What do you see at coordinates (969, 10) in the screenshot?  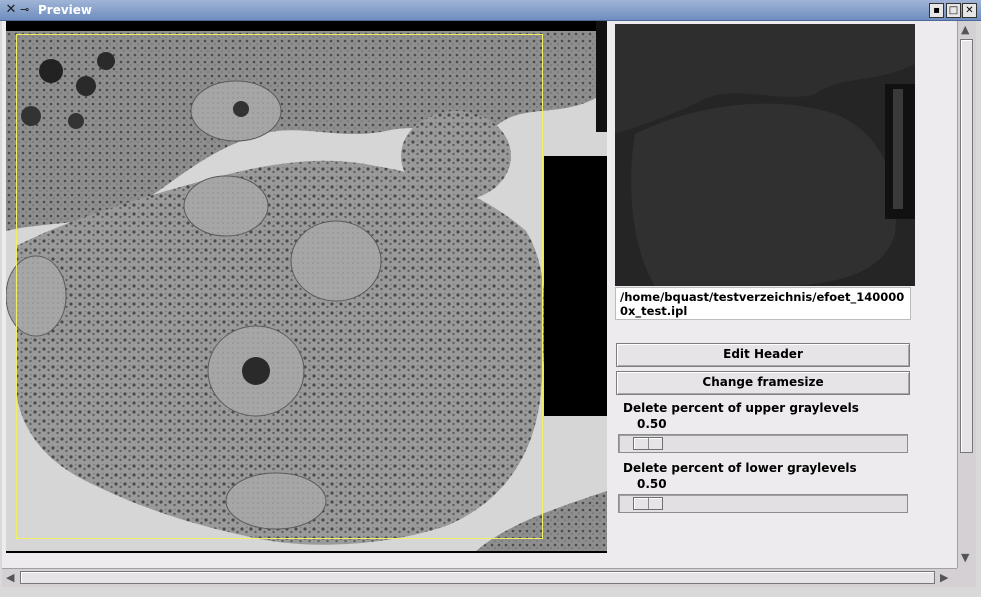 I see `close-icon: ✕` at bounding box center [969, 10].